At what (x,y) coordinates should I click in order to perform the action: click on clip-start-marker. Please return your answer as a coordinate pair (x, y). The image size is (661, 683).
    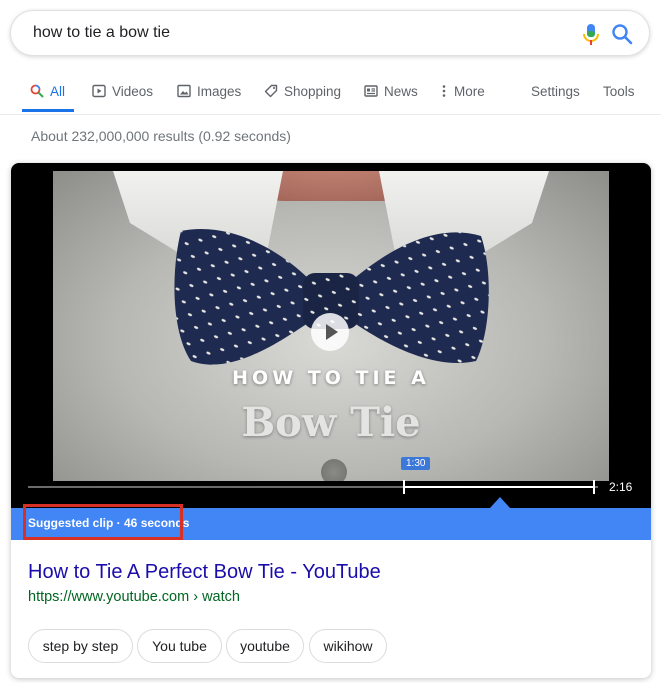
    Looking at the image, I should click on (404, 487).